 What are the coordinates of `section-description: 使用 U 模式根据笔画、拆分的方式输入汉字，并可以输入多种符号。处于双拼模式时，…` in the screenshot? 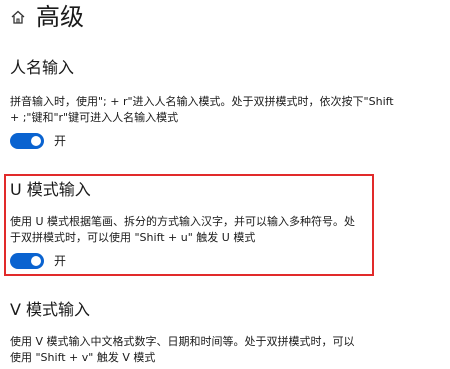 It's located at (183, 229).